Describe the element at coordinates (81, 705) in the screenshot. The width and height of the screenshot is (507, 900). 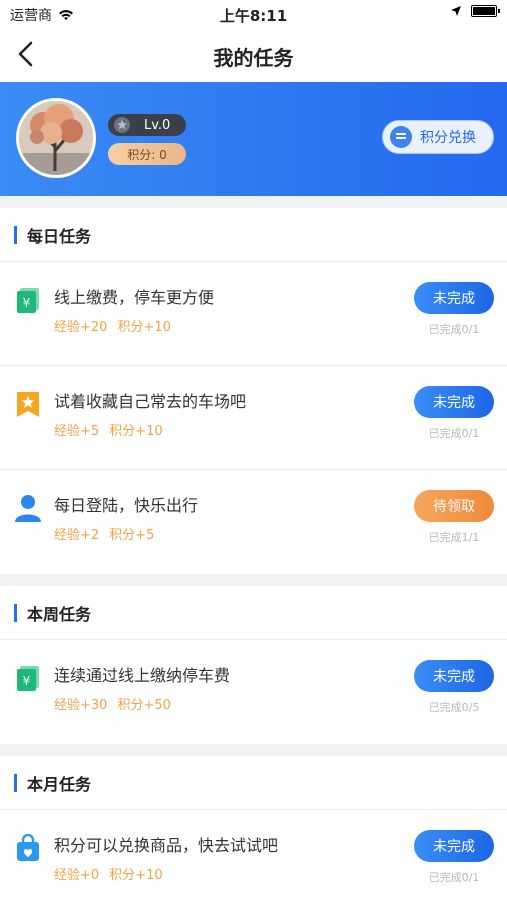
I see `task-exp: 经验+30` at that location.